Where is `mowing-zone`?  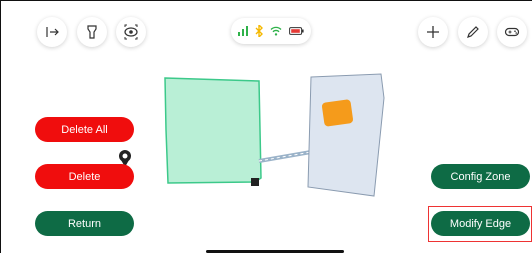 mowing-zone is located at coordinates (213, 130).